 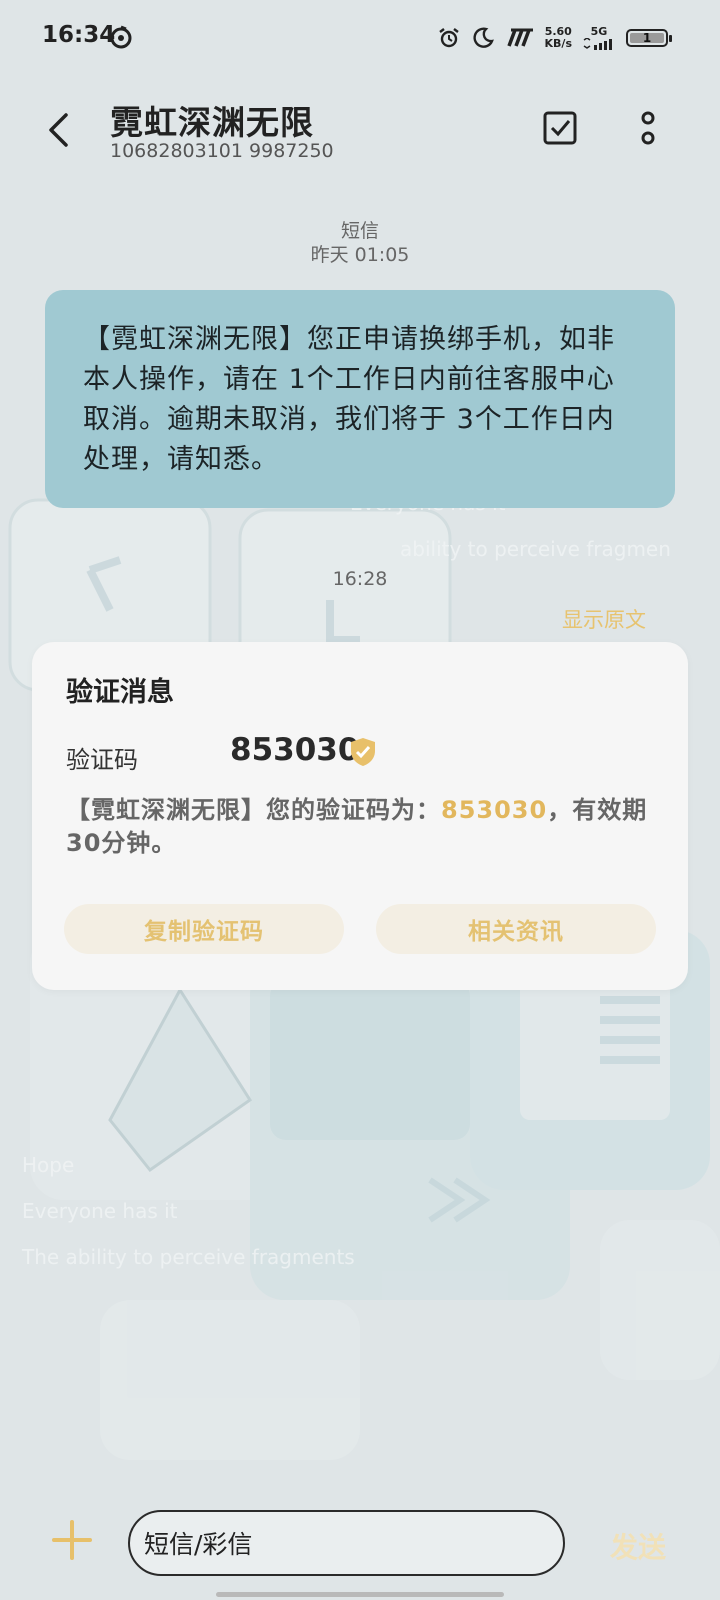 I want to click on signal-icon, so click(x=597, y=44).